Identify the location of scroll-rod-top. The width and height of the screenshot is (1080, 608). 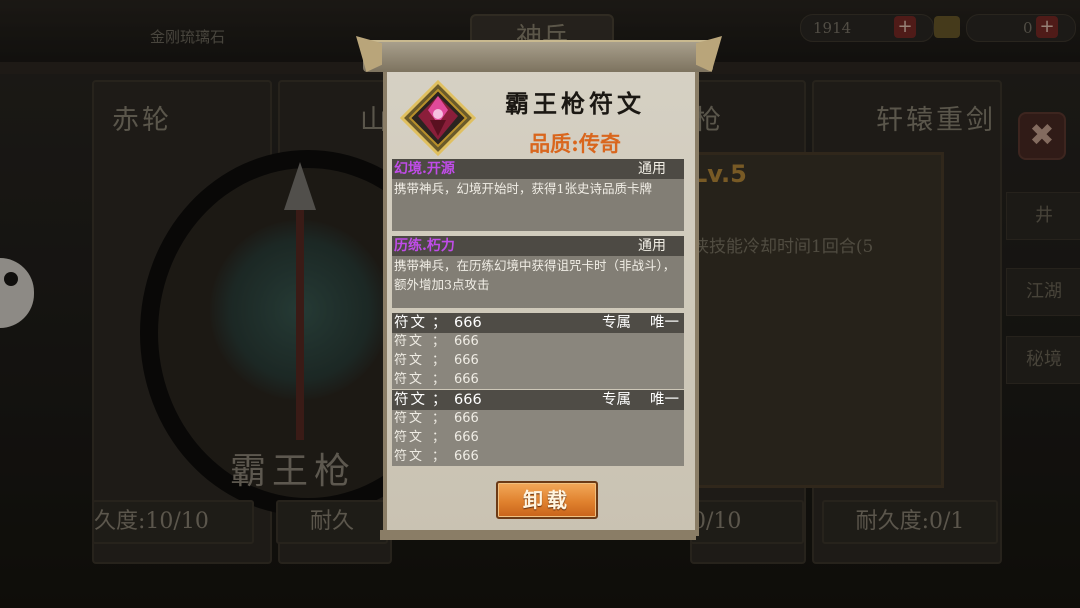
(538, 56).